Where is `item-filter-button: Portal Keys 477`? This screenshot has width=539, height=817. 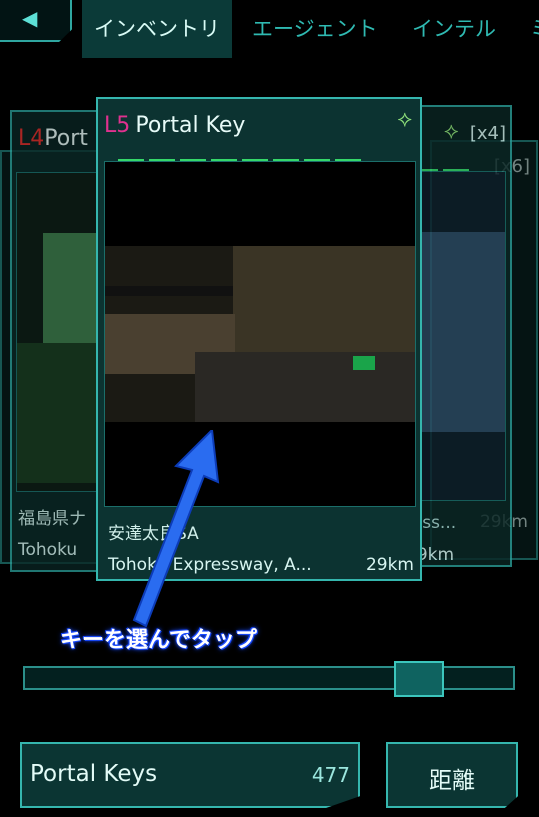
item-filter-button: Portal Keys 477 is located at coordinates (190, 775).